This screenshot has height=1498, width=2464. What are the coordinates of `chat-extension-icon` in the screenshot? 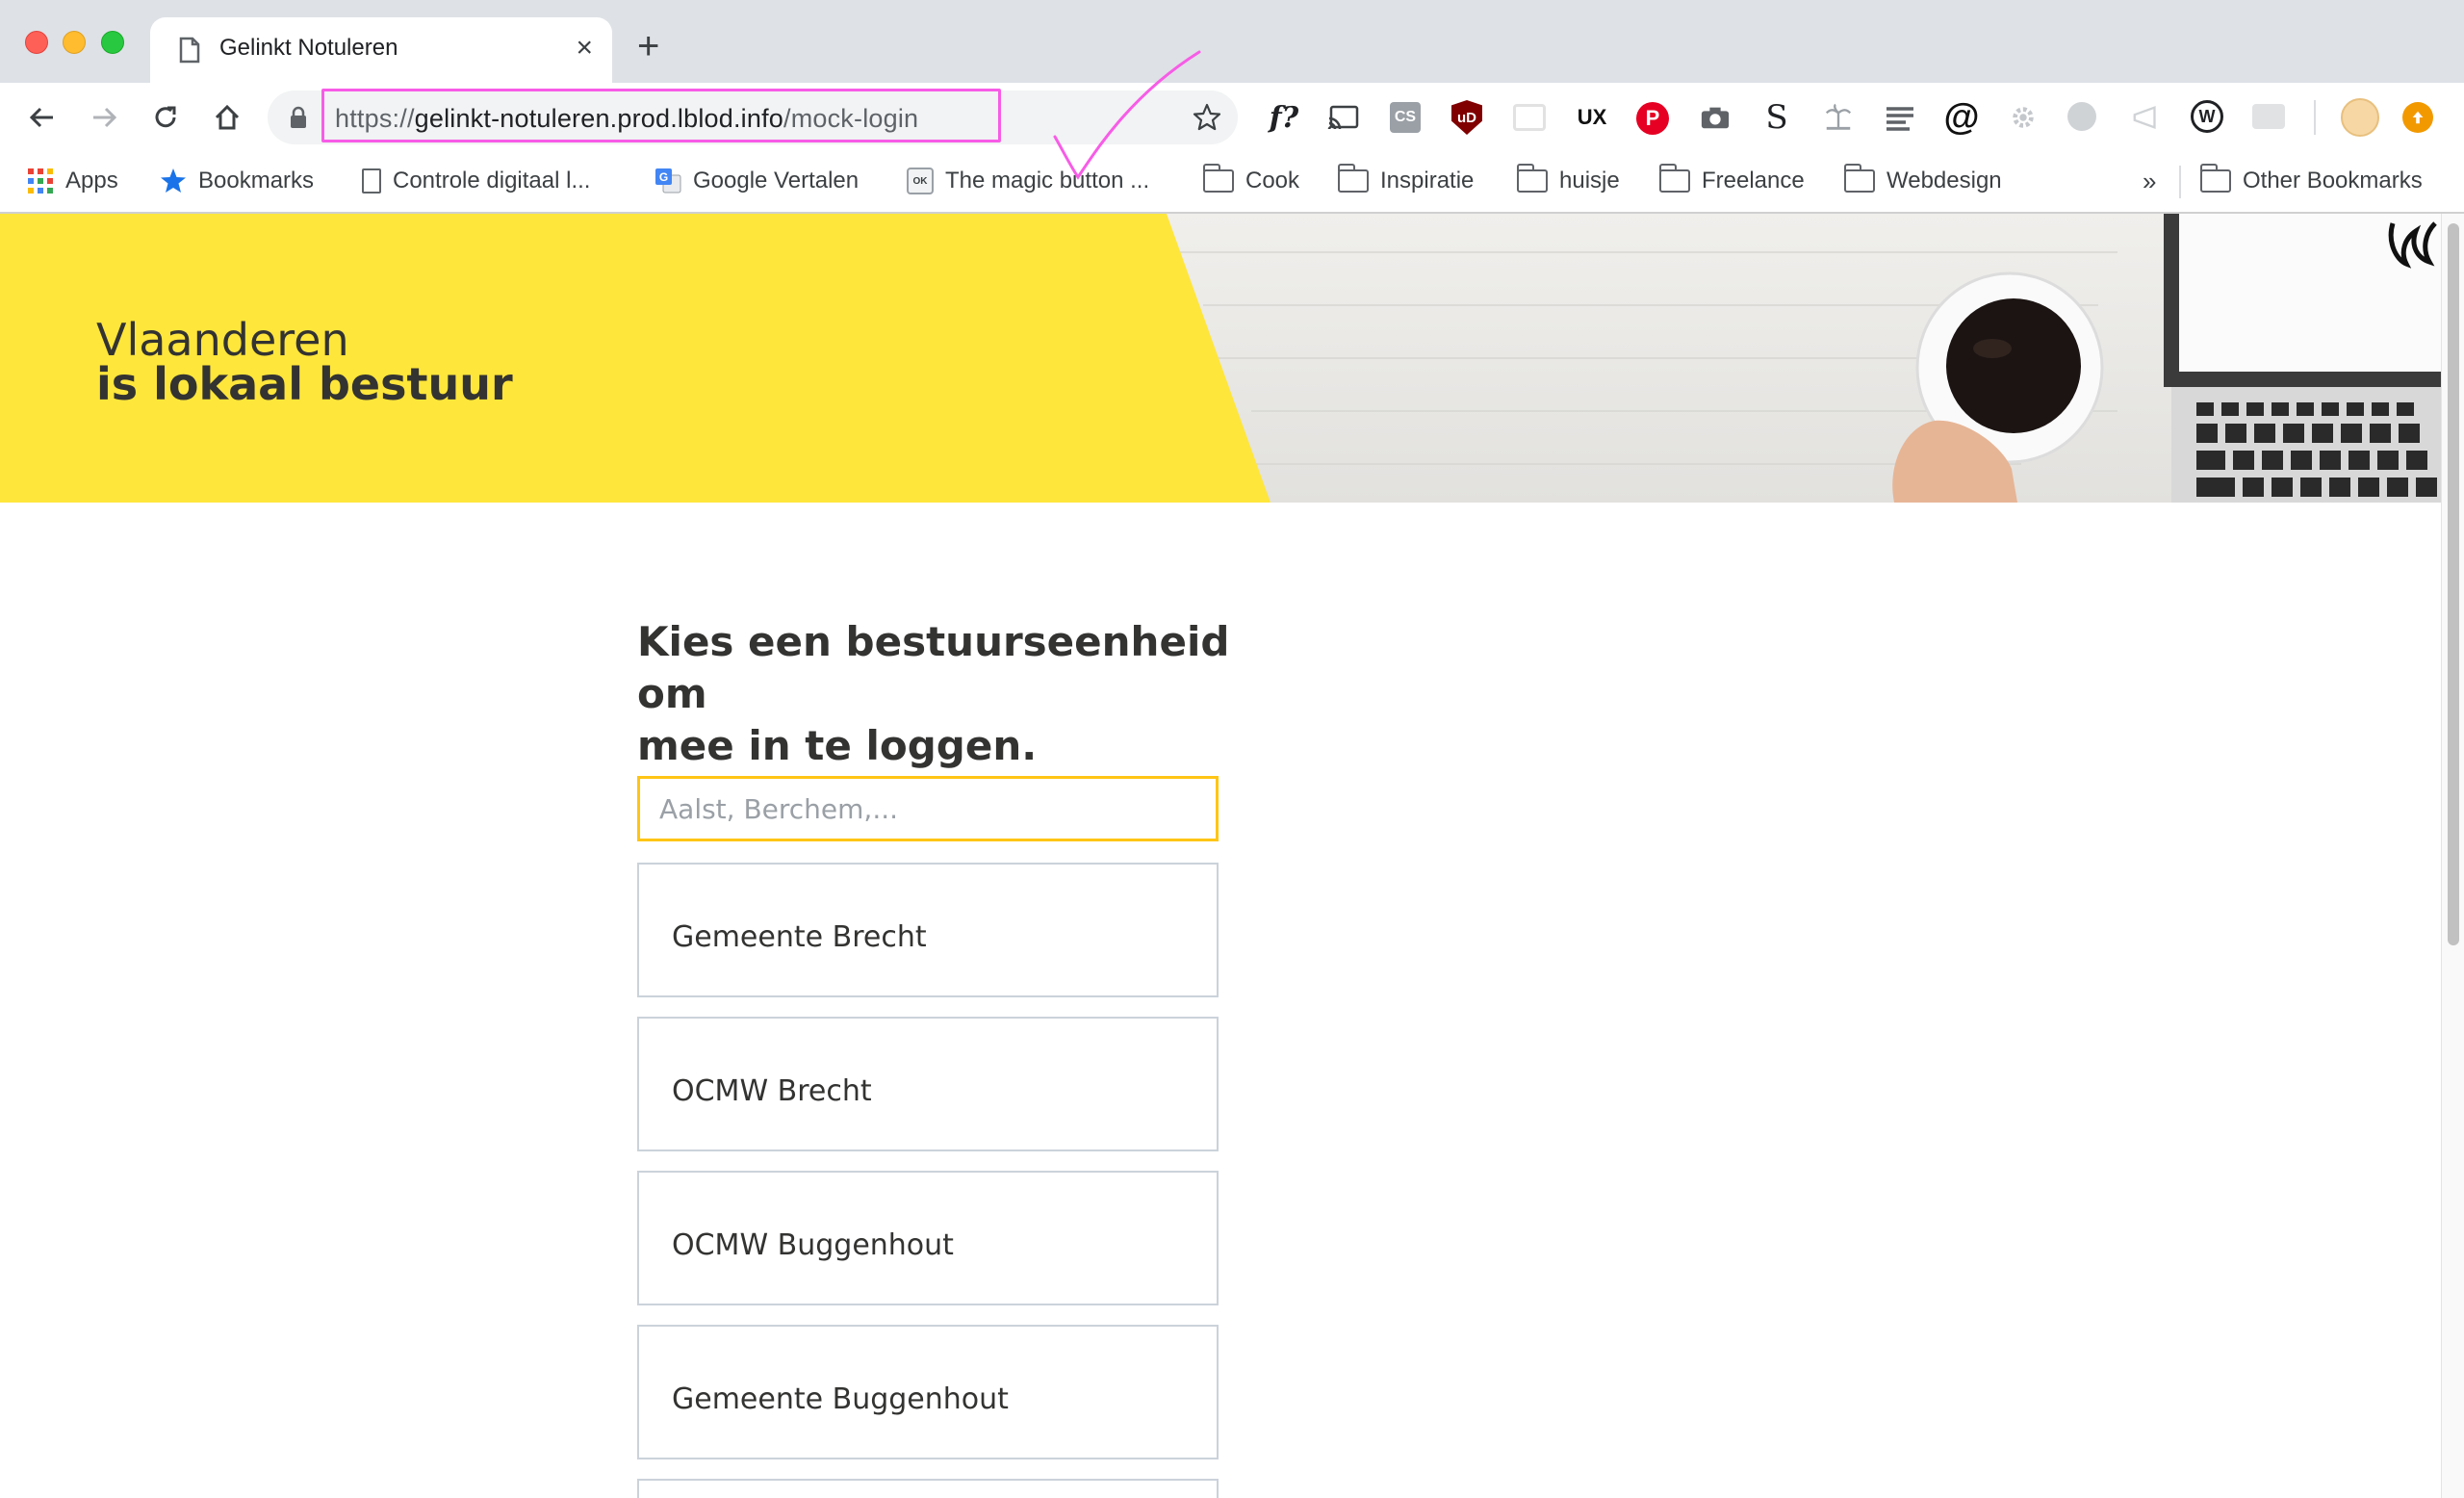 It's located at (2268, 116).